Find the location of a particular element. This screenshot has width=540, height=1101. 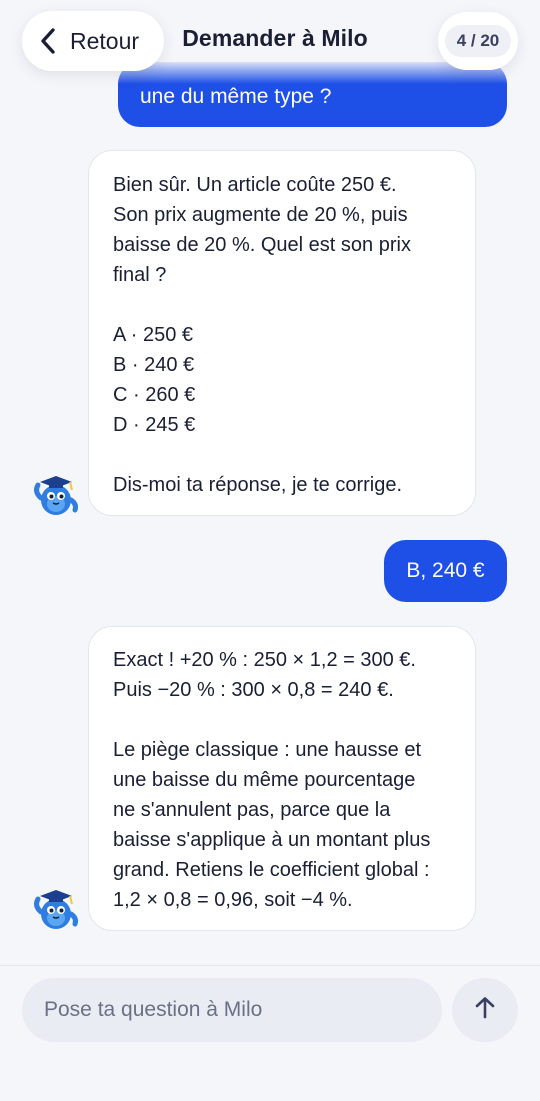

message-line: ne s'annulent pas, parce que la is located at coordinates (252, 810).